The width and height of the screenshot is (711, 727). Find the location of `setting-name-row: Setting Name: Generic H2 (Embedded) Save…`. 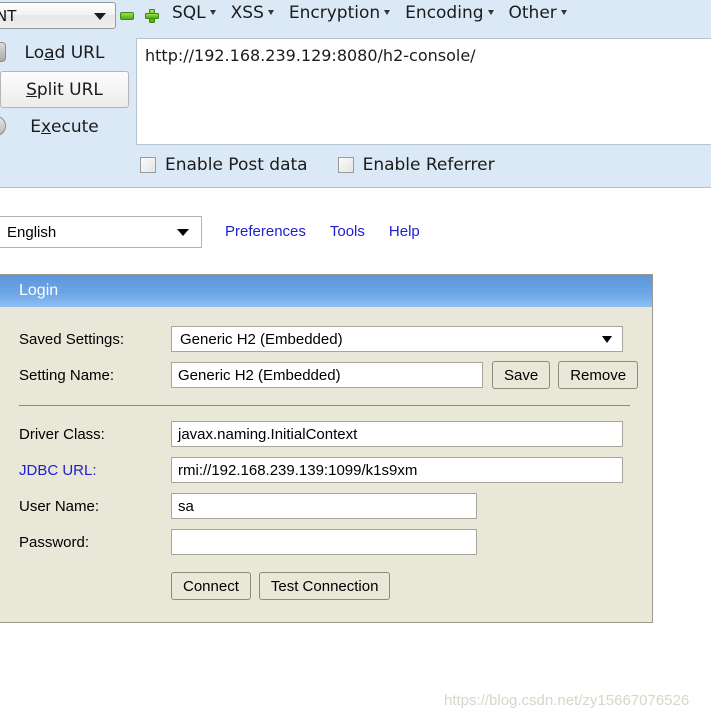

setting-name-row: Setting Name: Generic H2 (Embedded) Save… is located at coordinates (326, 375).